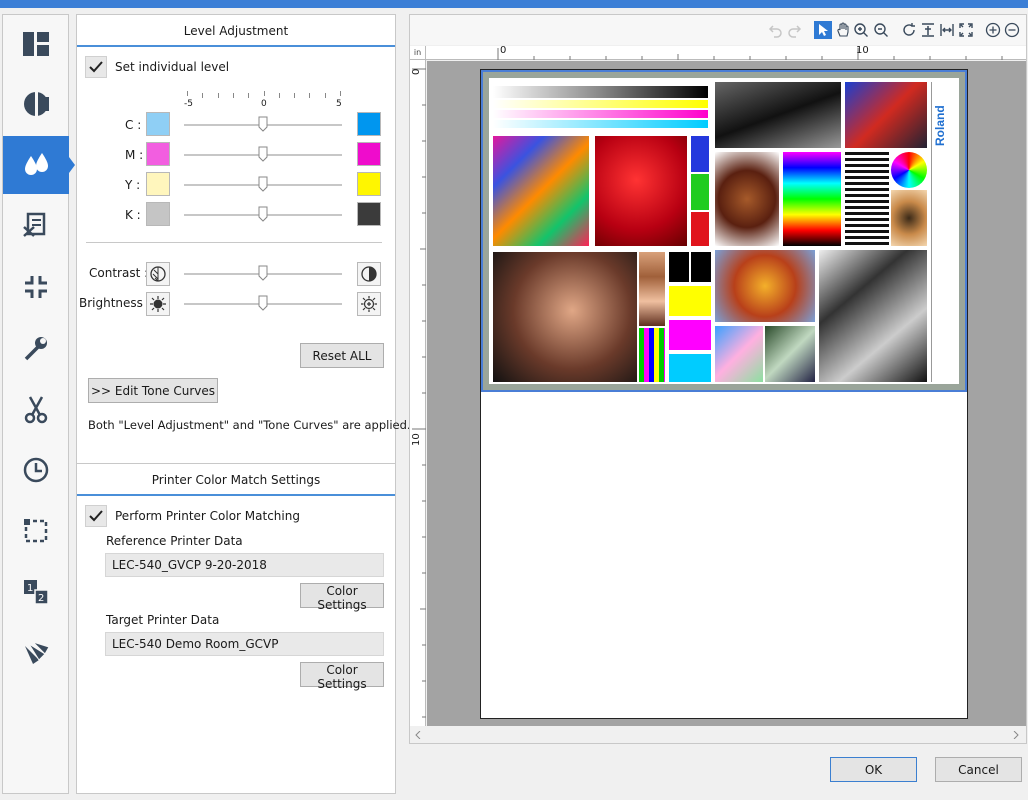  I want to click on pointer-icon, so click(823, 30).